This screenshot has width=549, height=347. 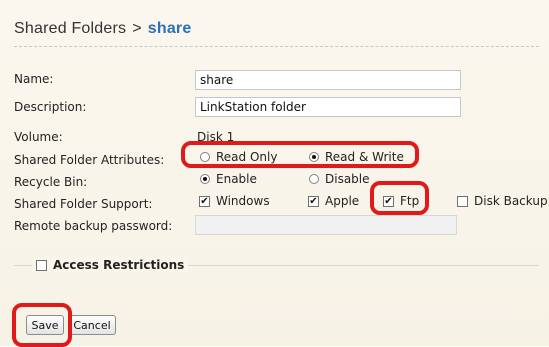 I want to click on checkbox-apple: ✔ Apple, so click(x=333, y=201).